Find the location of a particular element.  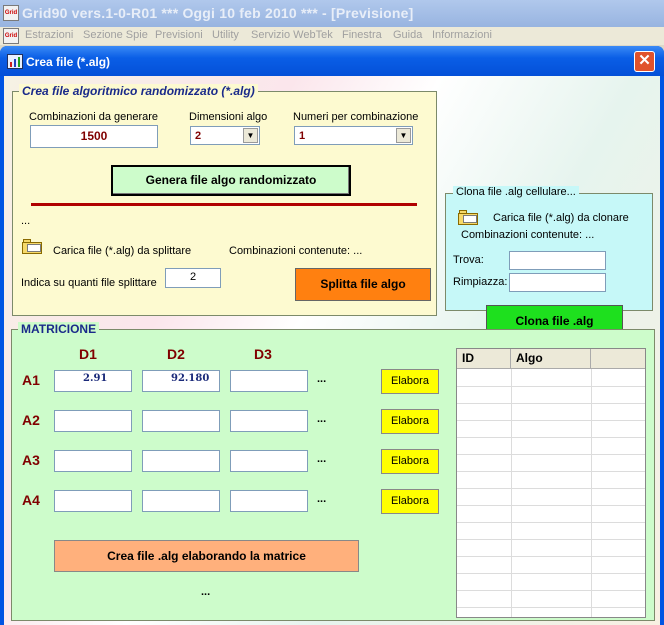

matrix-cell-a2-d3 is located at coordinates (269, 421).